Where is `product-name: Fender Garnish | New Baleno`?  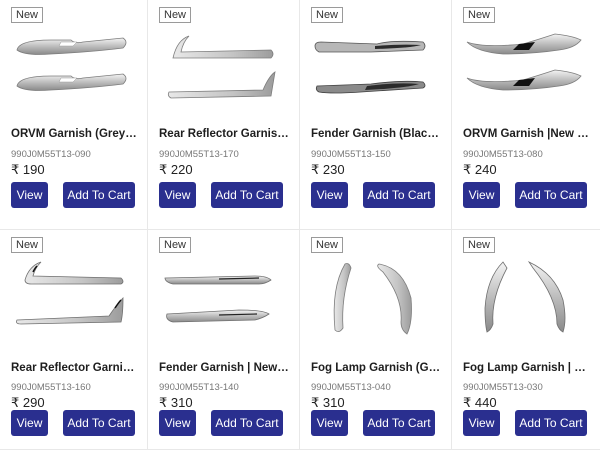 product-name: Fender Garnish | New Baleno is located at coordinates (225, 368).